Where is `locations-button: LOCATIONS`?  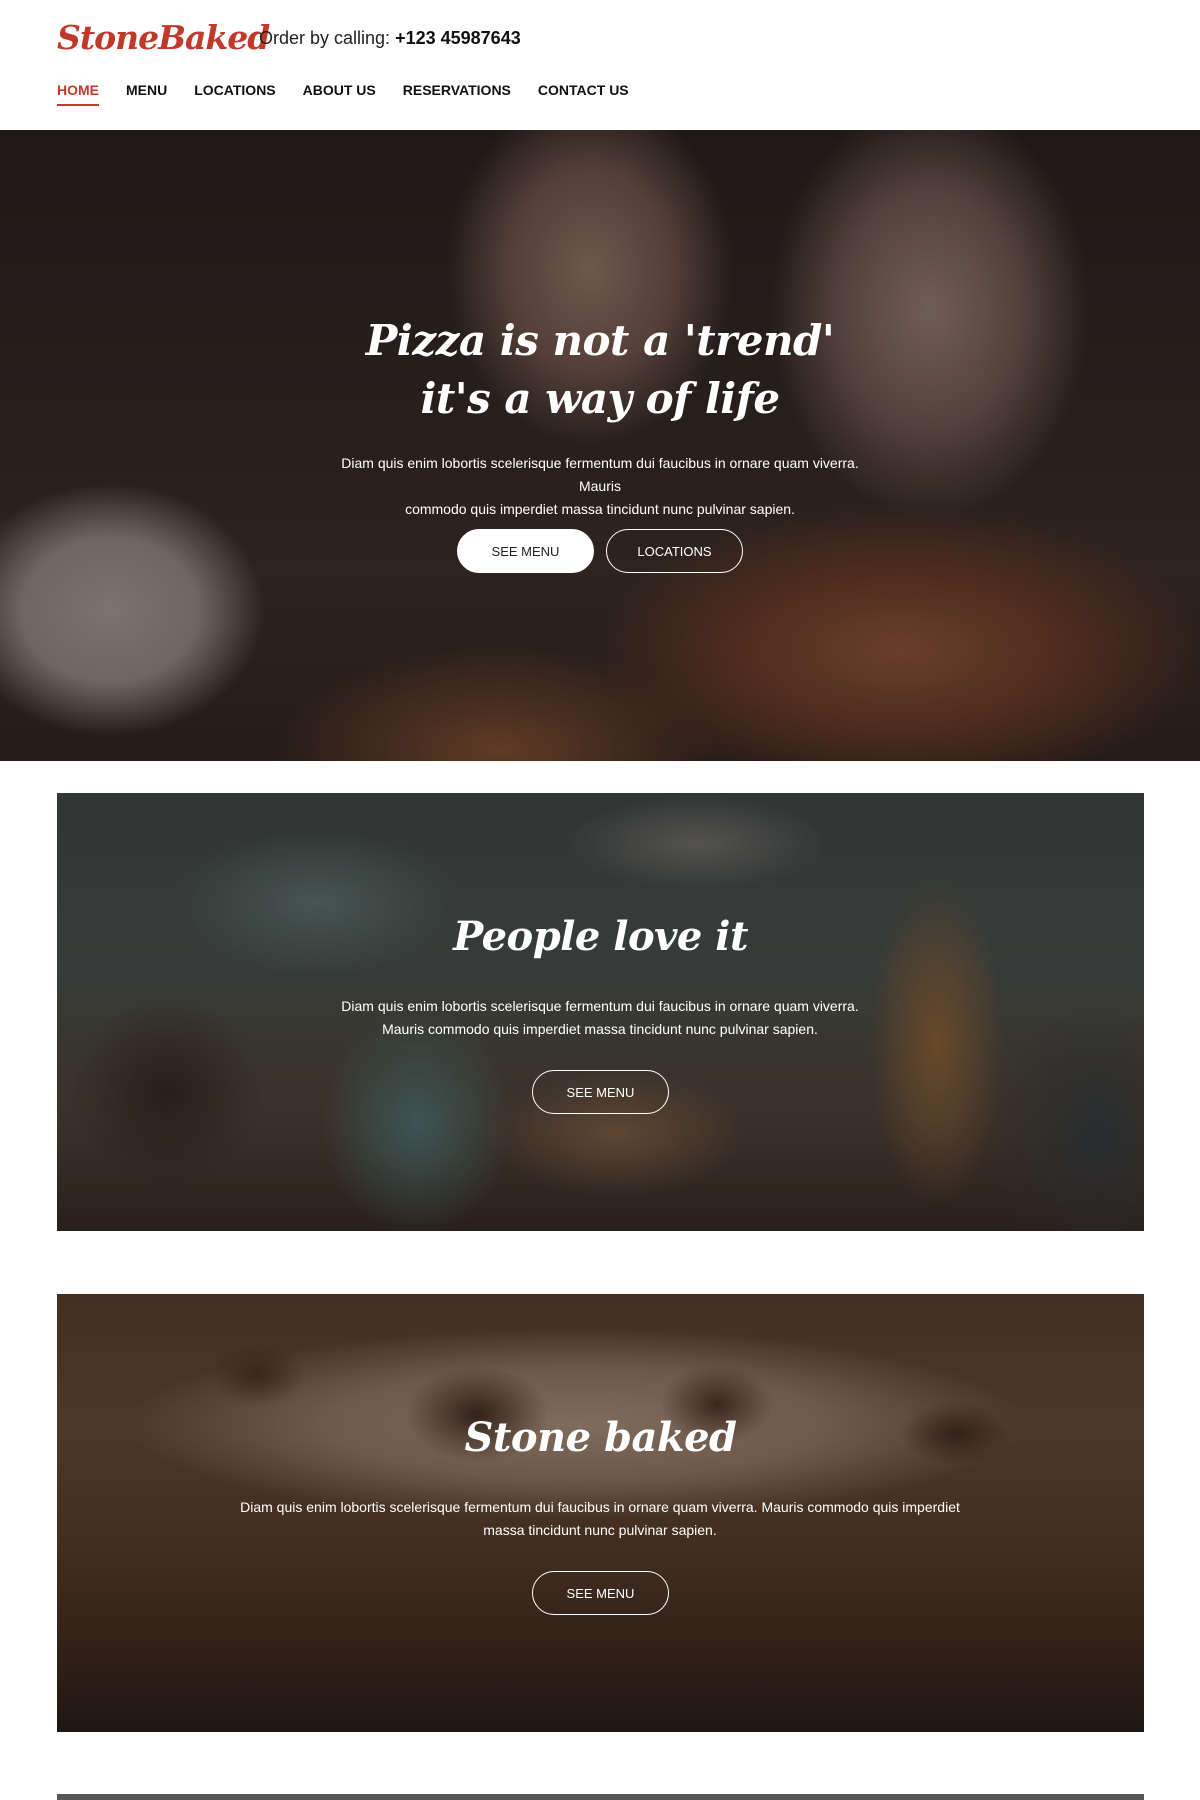 locations-button: LOCATIONS is located at coordinates (674, 551).